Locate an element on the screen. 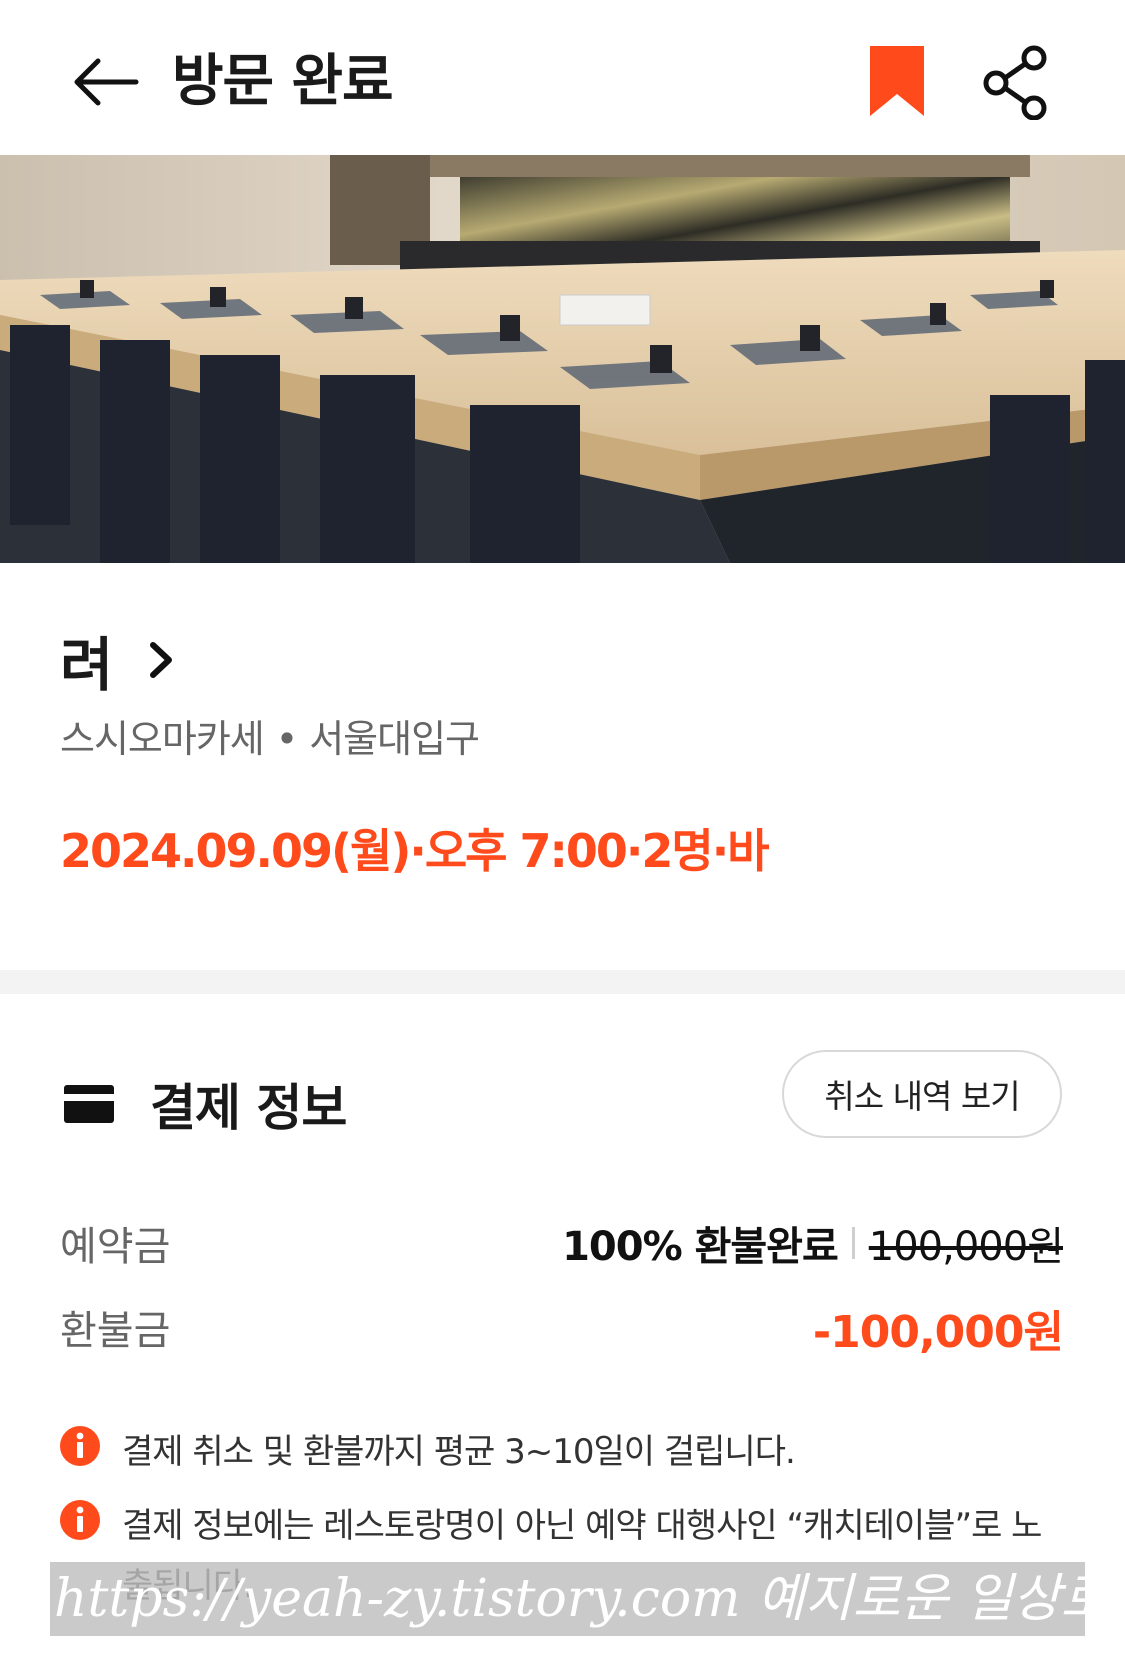 The width and height of the screenshot is (1125, 1677). top-app-bar: 방문 완료 is located at coordinates (562, 77).